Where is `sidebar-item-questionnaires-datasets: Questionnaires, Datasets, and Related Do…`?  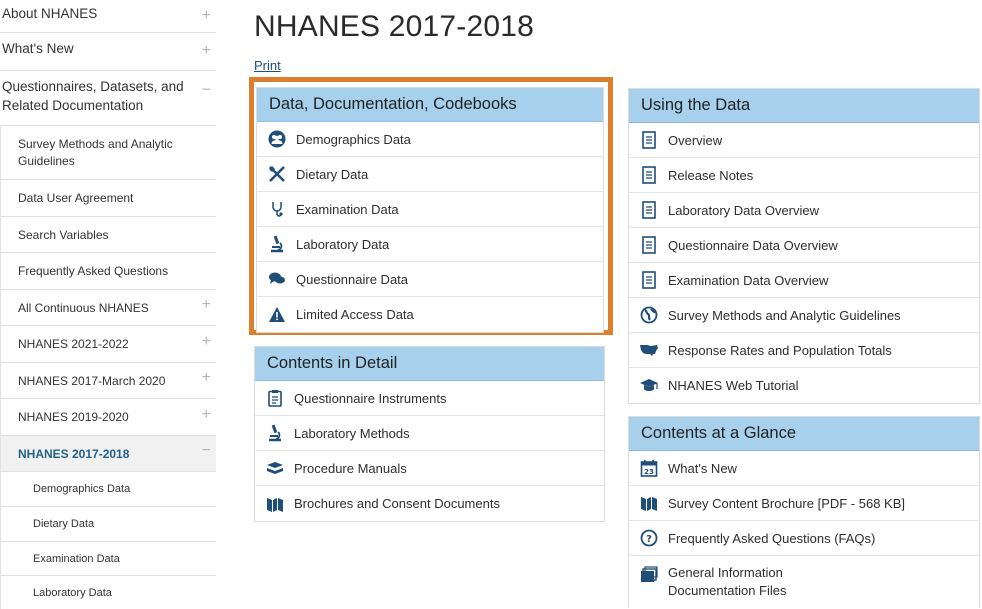
sidebar-item-questionnaires-datasets: Questionnaires, Datasets, and Related Do… is located at coordinates (108, 98).